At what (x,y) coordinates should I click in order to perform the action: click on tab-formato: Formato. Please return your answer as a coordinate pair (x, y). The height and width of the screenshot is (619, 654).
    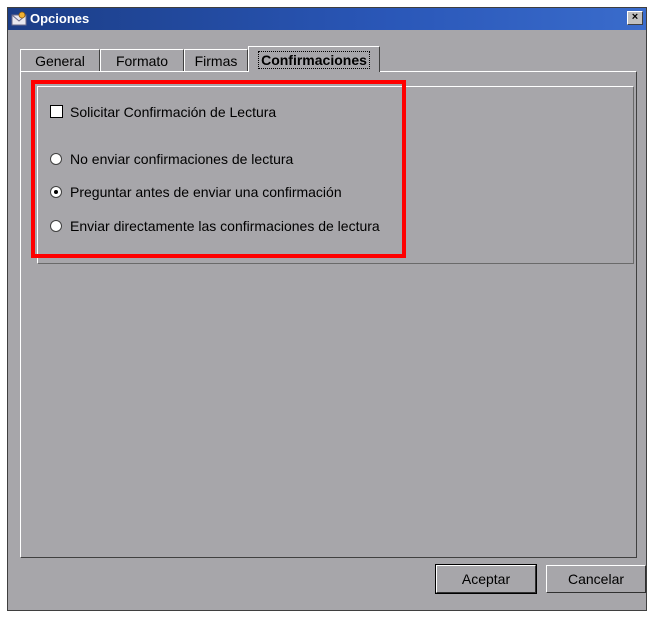
    Looking at the image, I should click on (142, 60).